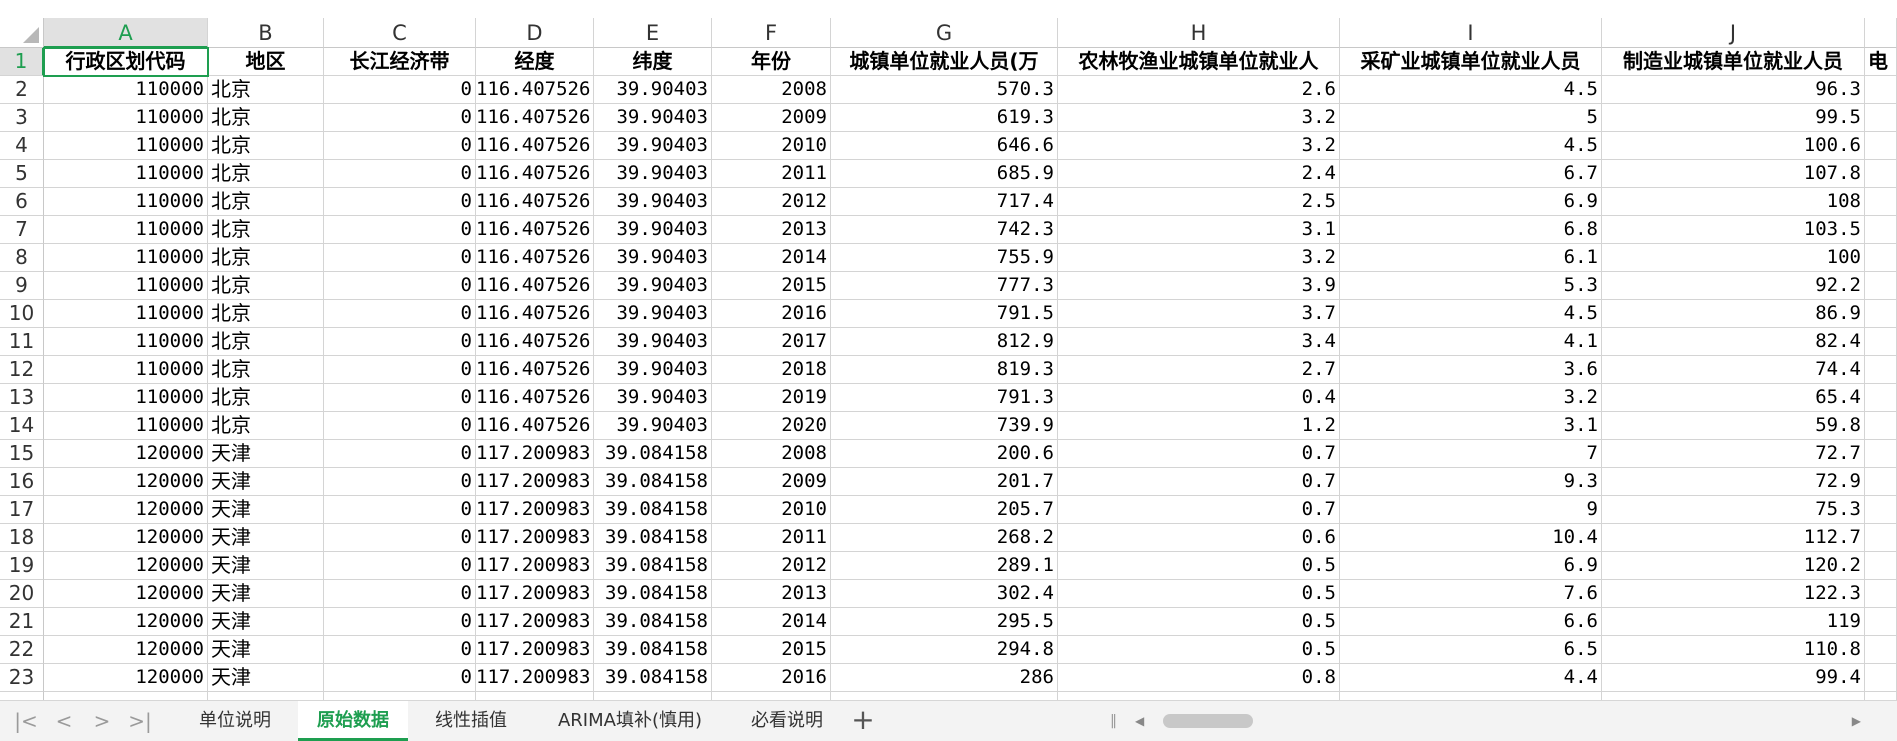 The height and width of the screenshot is (741, 1897). I want to click on table-cell: 2020, so click(771, 426).